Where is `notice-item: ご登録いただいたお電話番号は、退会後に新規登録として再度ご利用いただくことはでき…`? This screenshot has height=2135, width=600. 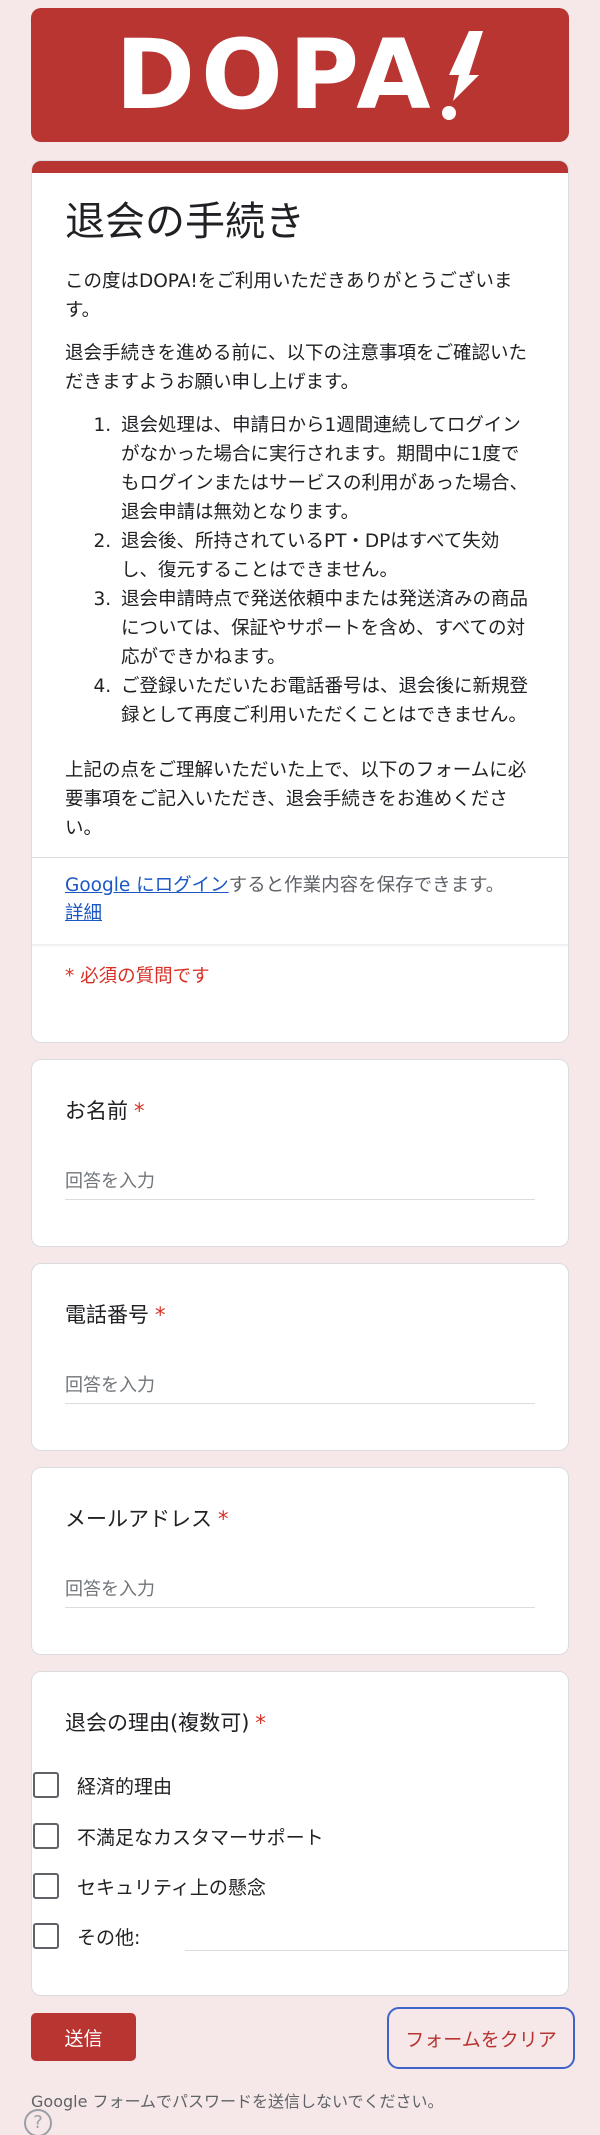
notice-item: ご登録いただいたお電話番号は、退会後に新規登録として再度ご利用いただくことはでき… is located at coordinates (326, 701).